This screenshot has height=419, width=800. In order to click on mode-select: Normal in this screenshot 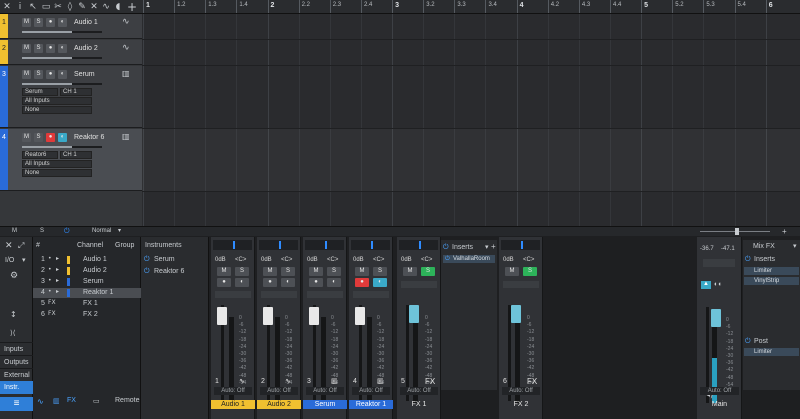, I will do `click(101, 231)`.